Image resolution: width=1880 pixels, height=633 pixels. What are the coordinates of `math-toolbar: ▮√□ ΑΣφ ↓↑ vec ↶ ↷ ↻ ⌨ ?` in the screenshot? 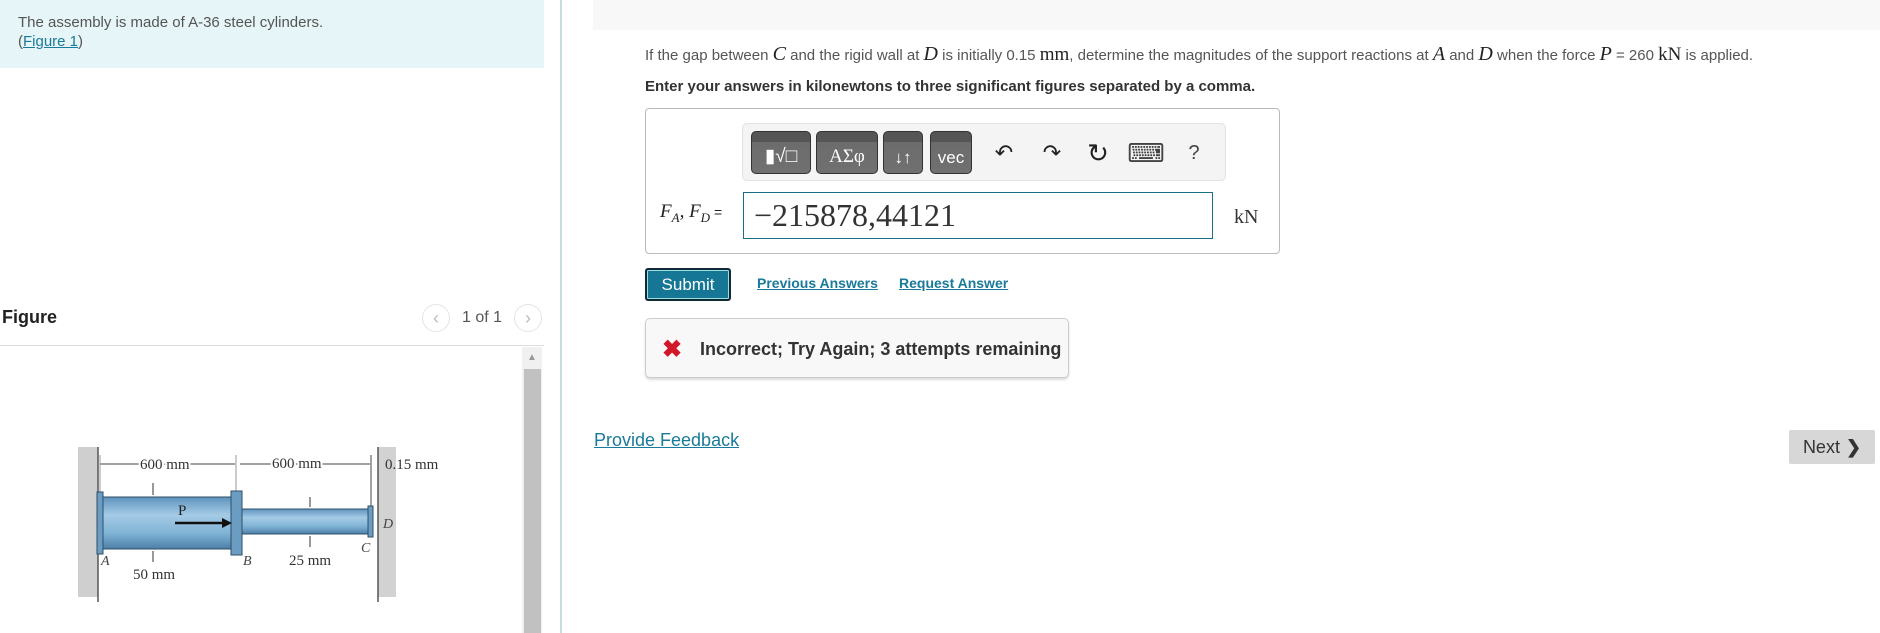 It's located at (984, 152).